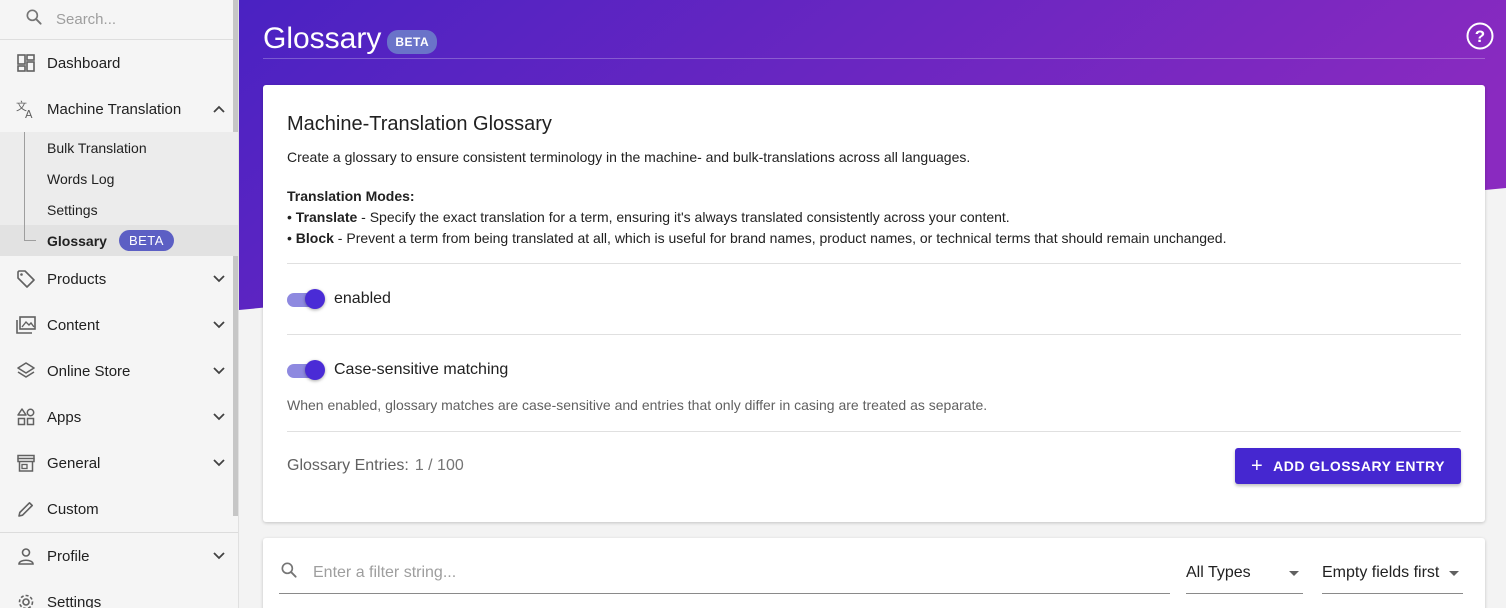 The width and height of the screenshot is (1506, 608). What do you see at coordinates (362, 298) in the screenshot?
I see `enabled-label: enabled` at bounding box center [362, 298].